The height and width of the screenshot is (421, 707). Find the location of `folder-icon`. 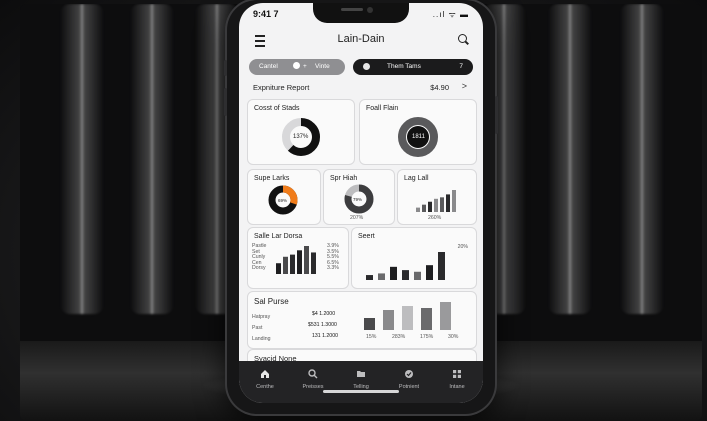

folder-icon is located at coordinates (361, 374).